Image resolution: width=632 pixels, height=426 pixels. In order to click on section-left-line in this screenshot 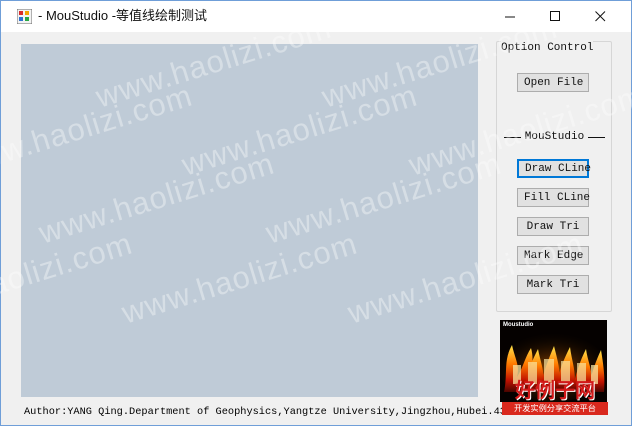, I will do `click(512, 137)`.